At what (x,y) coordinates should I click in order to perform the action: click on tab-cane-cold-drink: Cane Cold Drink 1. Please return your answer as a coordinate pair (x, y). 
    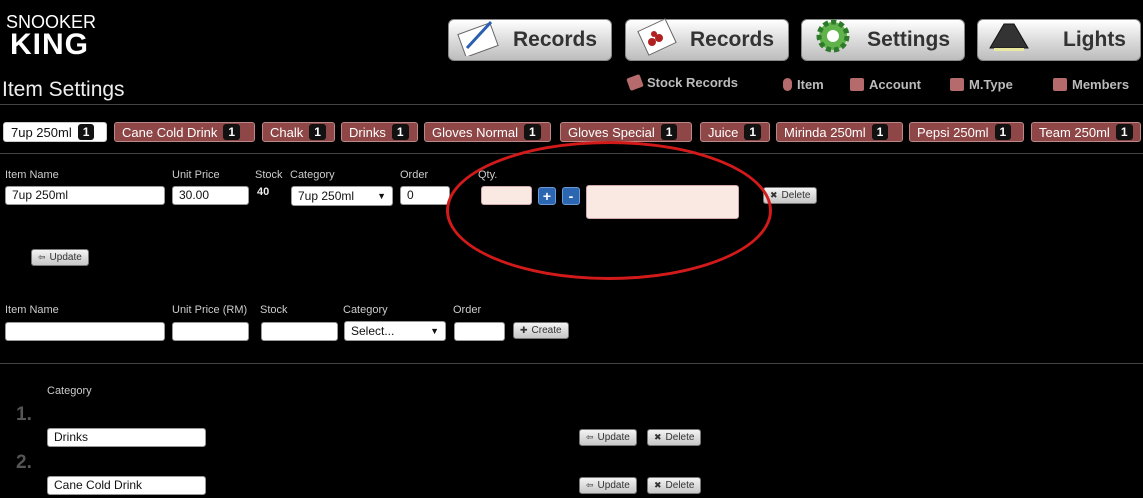
    Looking at the image, I should click on (184, 132).